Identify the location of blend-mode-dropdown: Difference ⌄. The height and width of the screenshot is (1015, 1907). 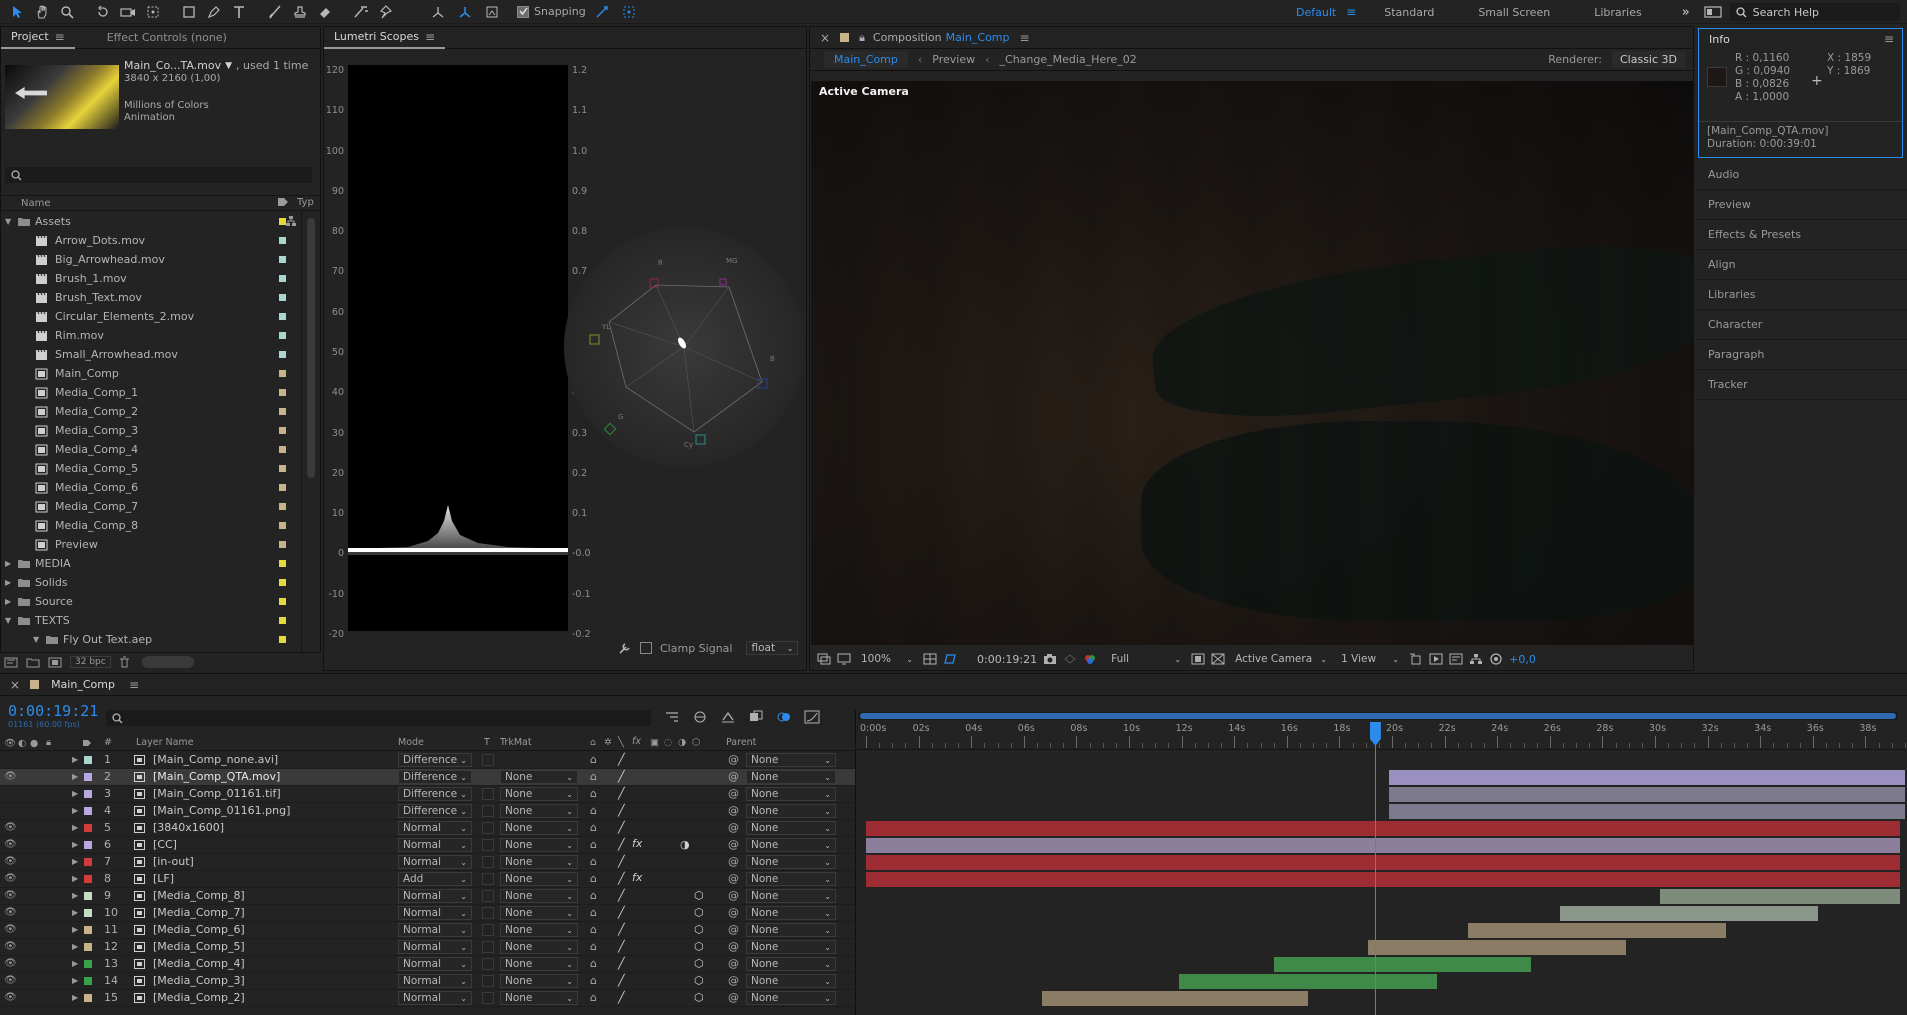
(435, 811).